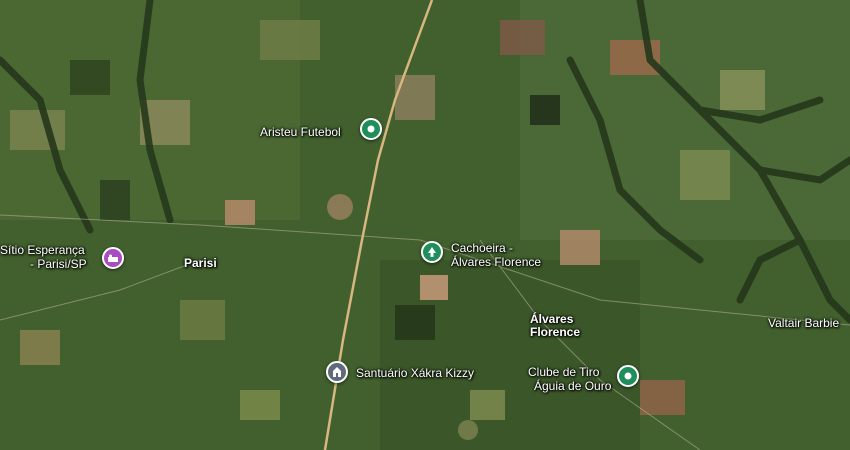 The image size is (850, 450). I want to click on clube-de-tiro-pin, so click(628, 376).